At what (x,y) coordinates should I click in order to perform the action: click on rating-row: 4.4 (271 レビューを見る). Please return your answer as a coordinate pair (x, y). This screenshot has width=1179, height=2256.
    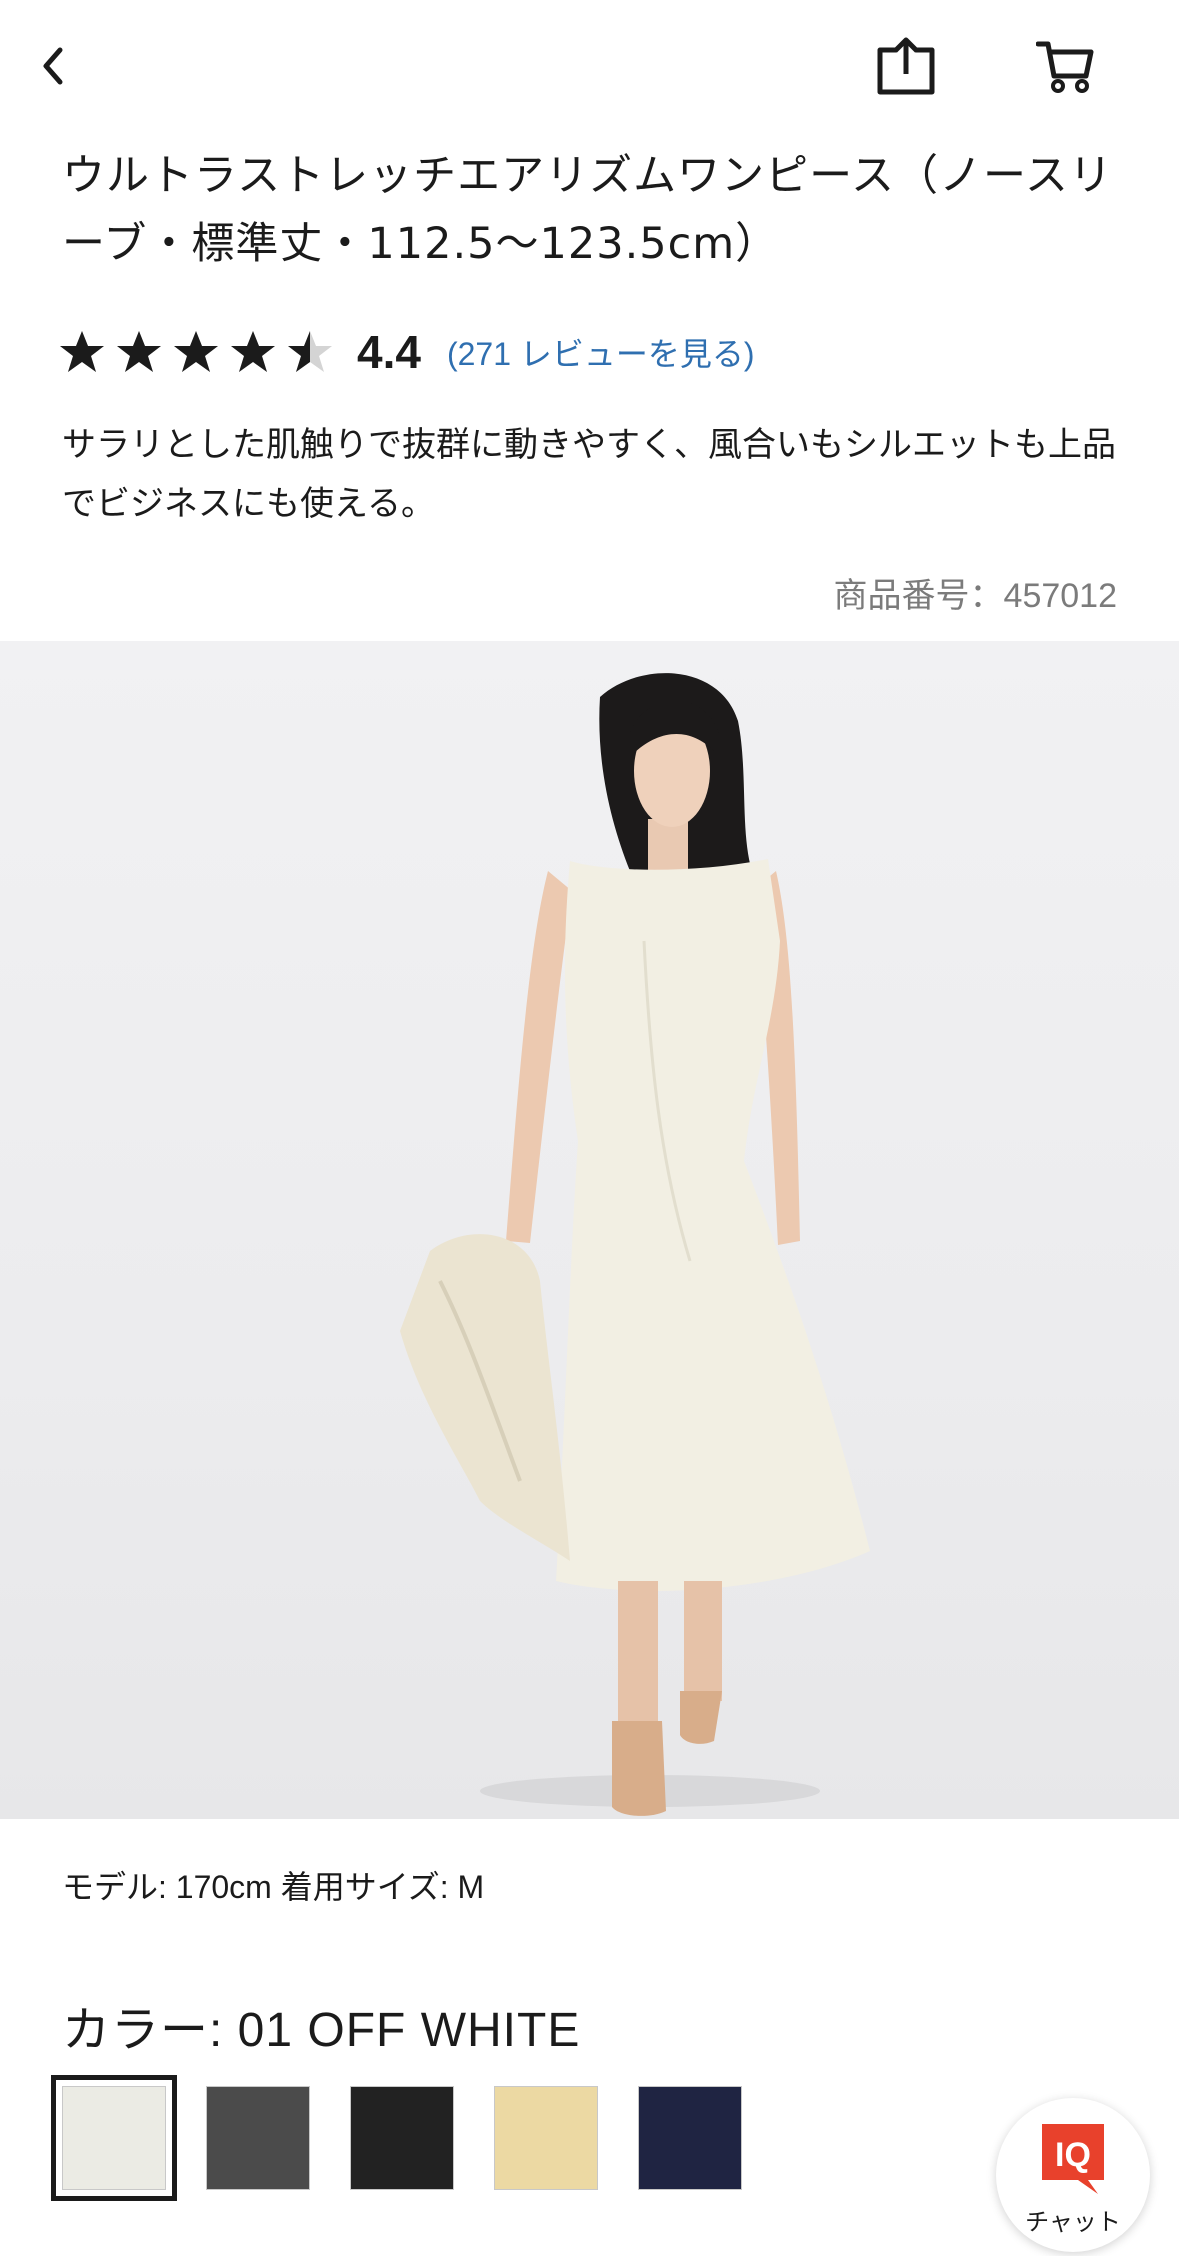
    Looking at the image, I should click on (406, 352).